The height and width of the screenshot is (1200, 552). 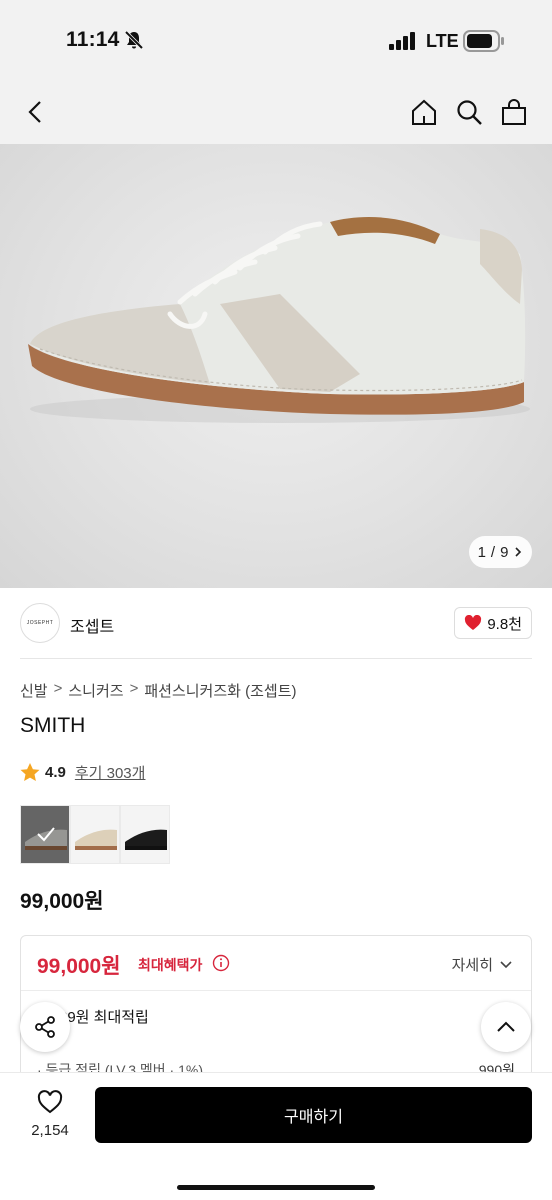 I want to click on color-option-white, so click(x=45, y=834).